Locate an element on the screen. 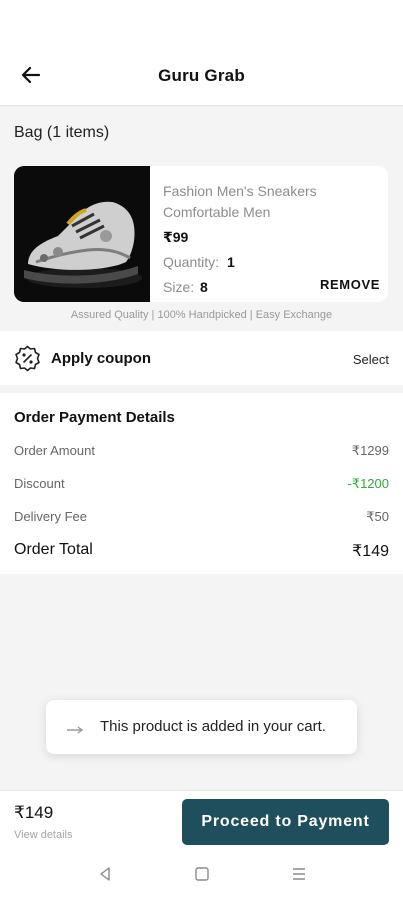 This screenshot has height=900, width=403. size-label: Size: is located at coordinates (179, 287).